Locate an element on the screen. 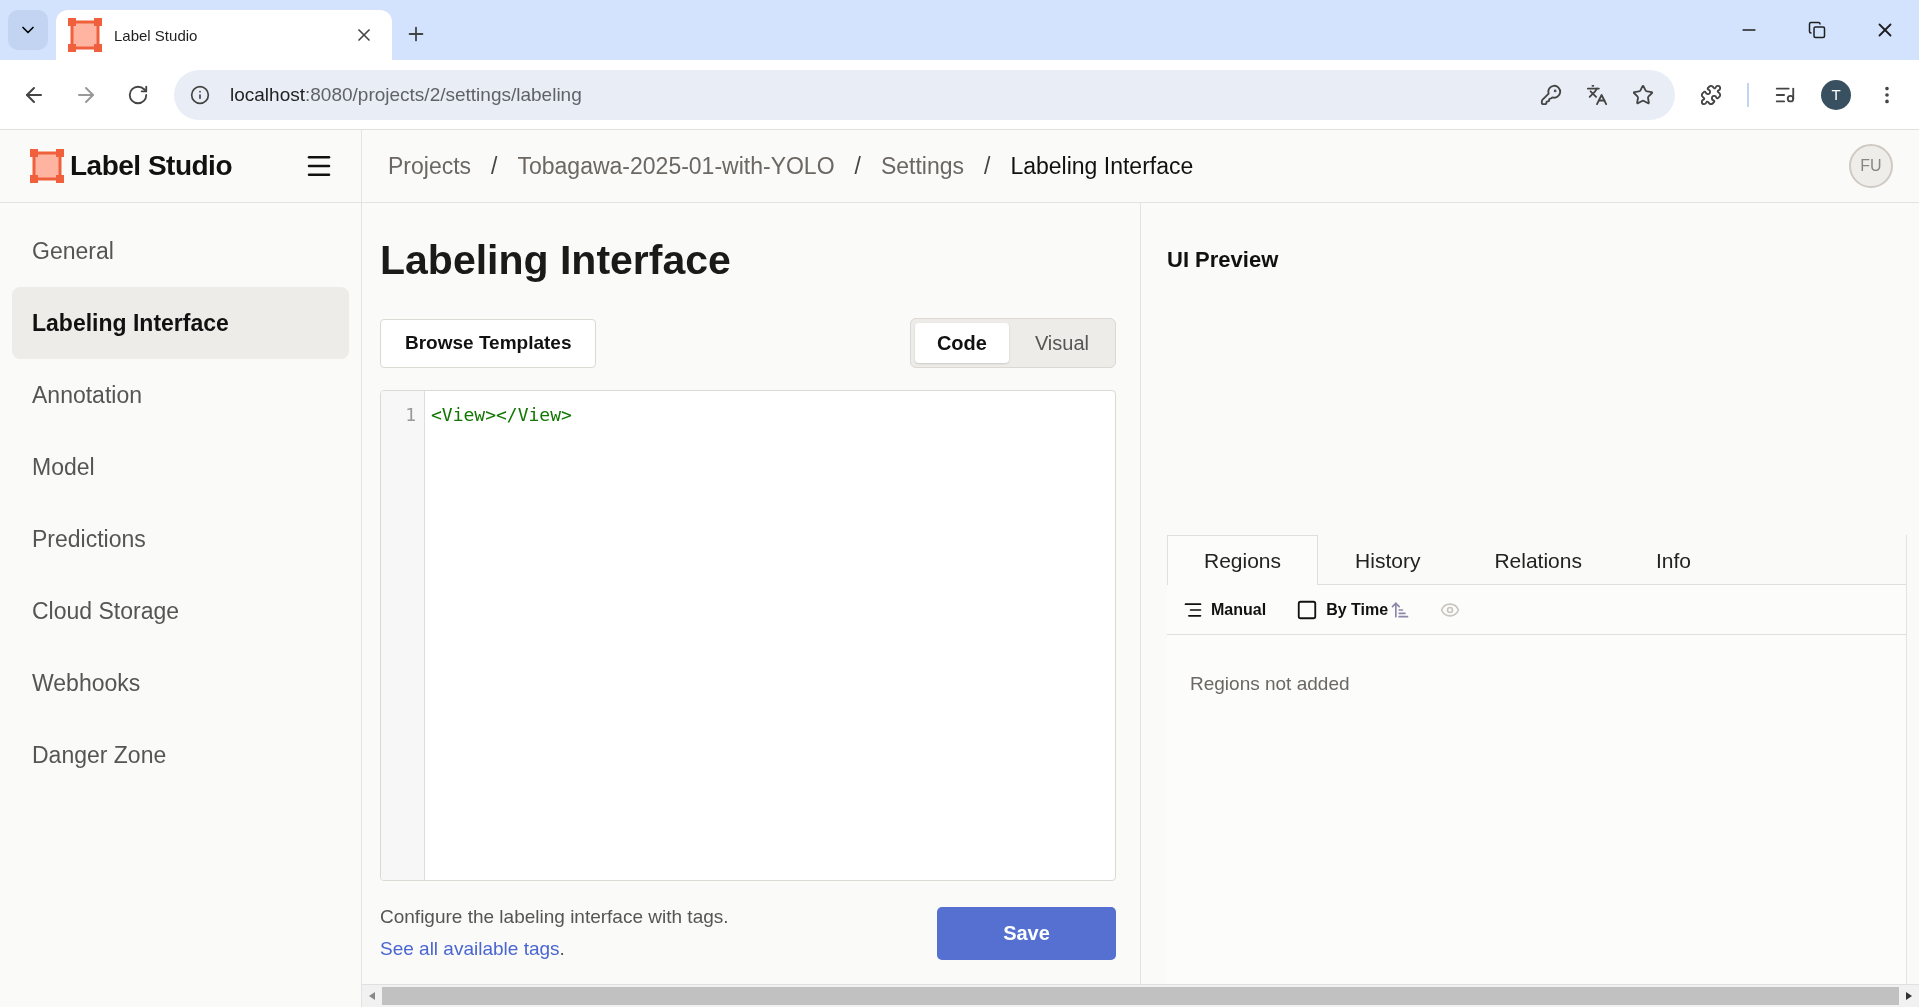 The height and width of the screenshot is (1007, 1919). browse-templates-button: Browse Templates is located at coordinates (488, 343).